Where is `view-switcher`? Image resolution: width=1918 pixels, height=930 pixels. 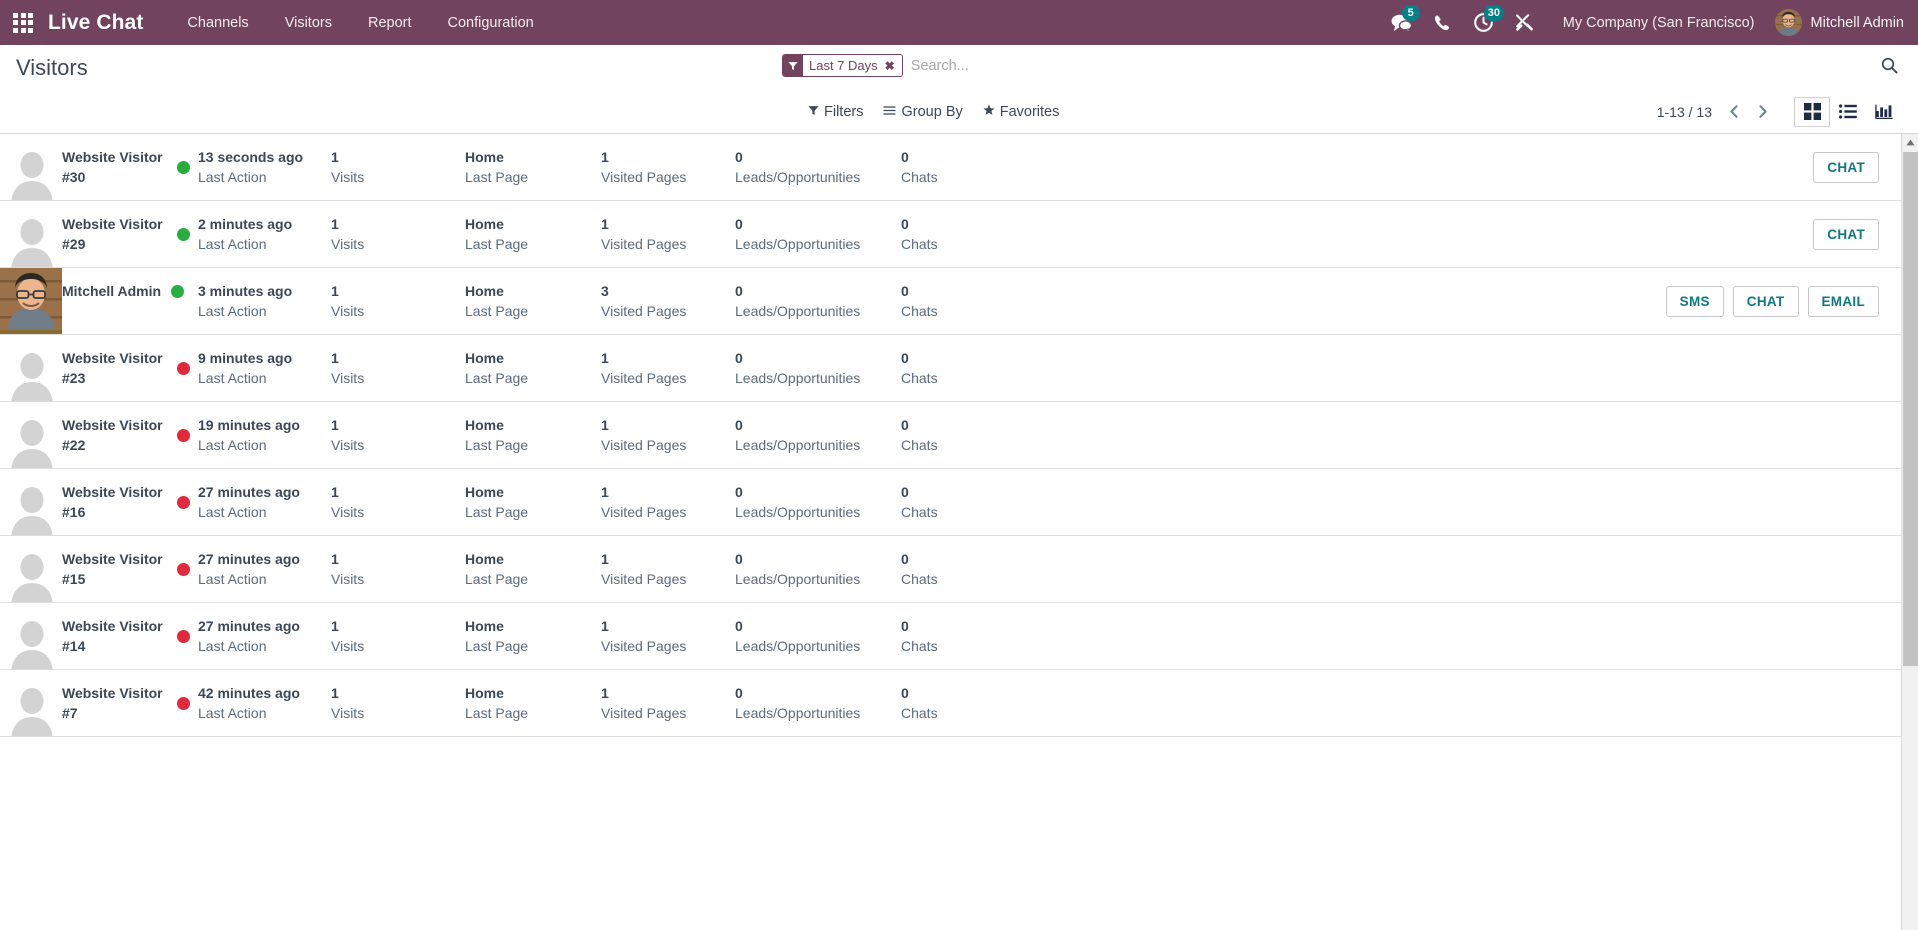 view-switcher is located at coordinates (1848, 111).